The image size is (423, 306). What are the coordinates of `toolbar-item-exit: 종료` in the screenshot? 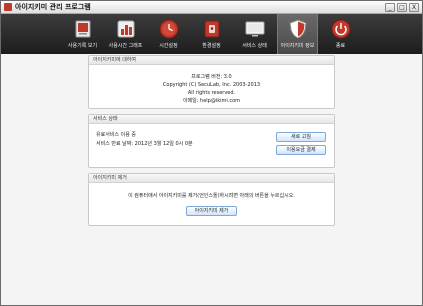 It's located at (340, 34).